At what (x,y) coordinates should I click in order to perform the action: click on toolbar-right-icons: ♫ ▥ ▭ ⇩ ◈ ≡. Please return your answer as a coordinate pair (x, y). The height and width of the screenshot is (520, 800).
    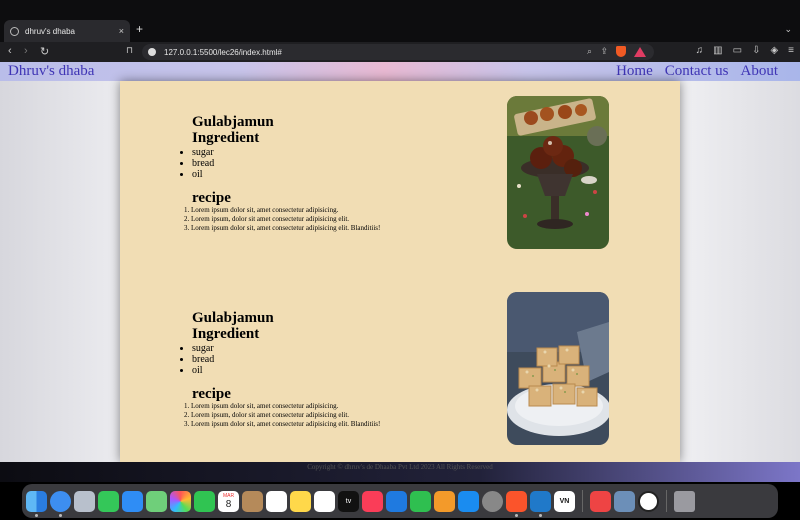
    Looking at the image, I should click on (745, 50).